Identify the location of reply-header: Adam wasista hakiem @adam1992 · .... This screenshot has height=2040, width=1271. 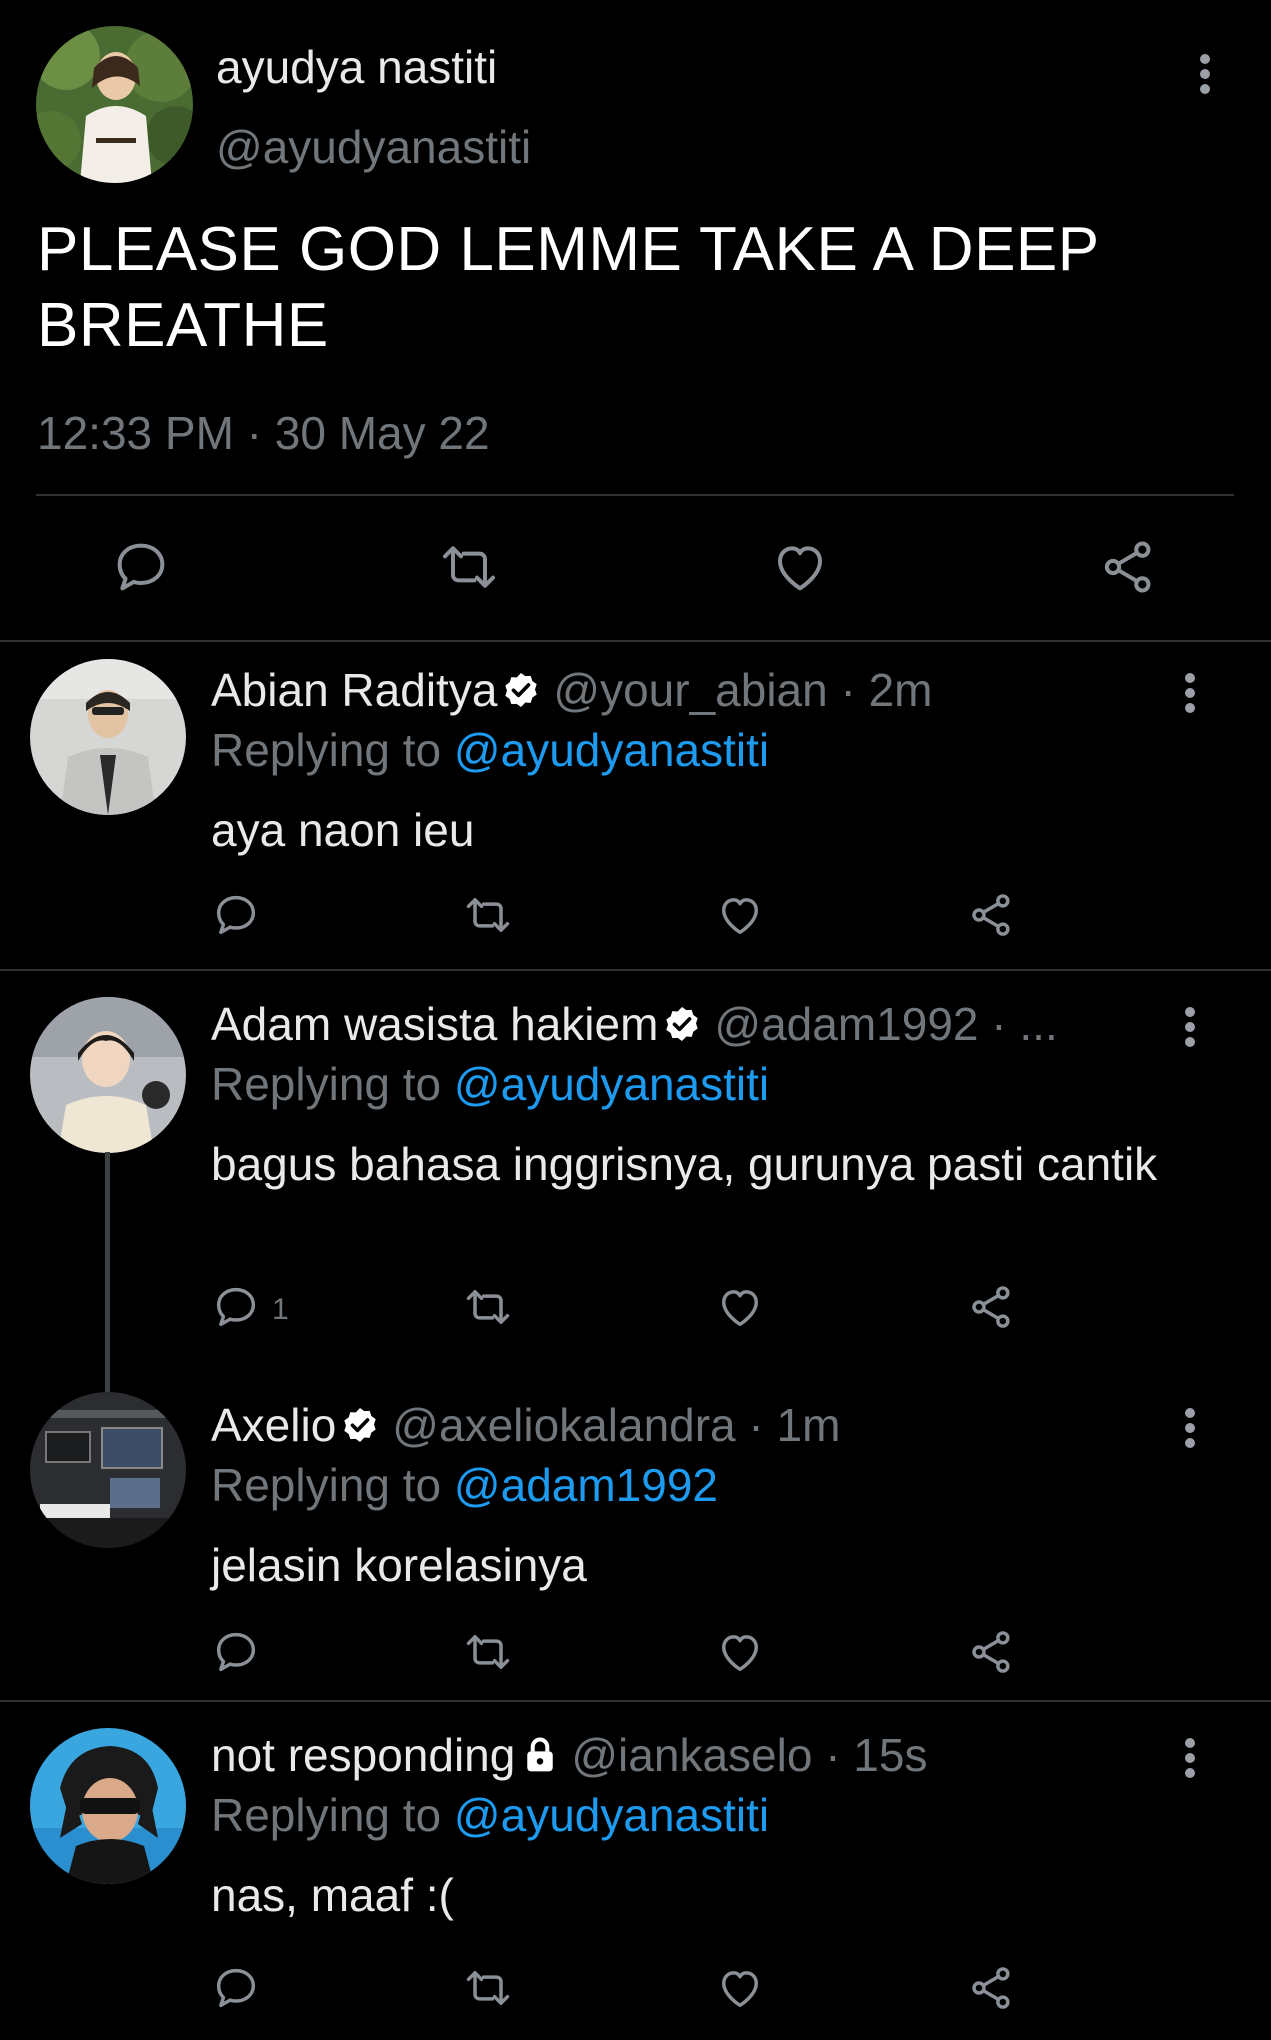
(634, 1024).